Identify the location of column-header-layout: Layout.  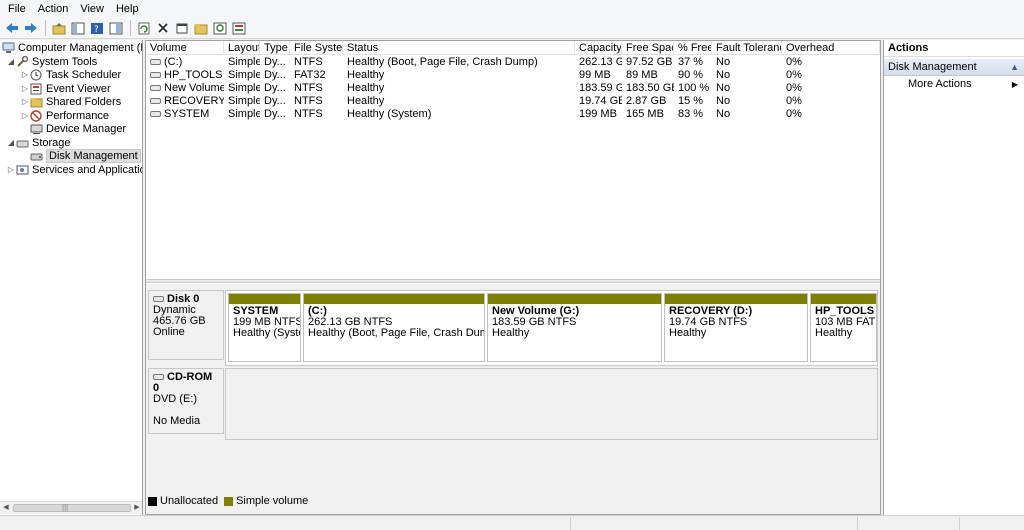
(242, 48).